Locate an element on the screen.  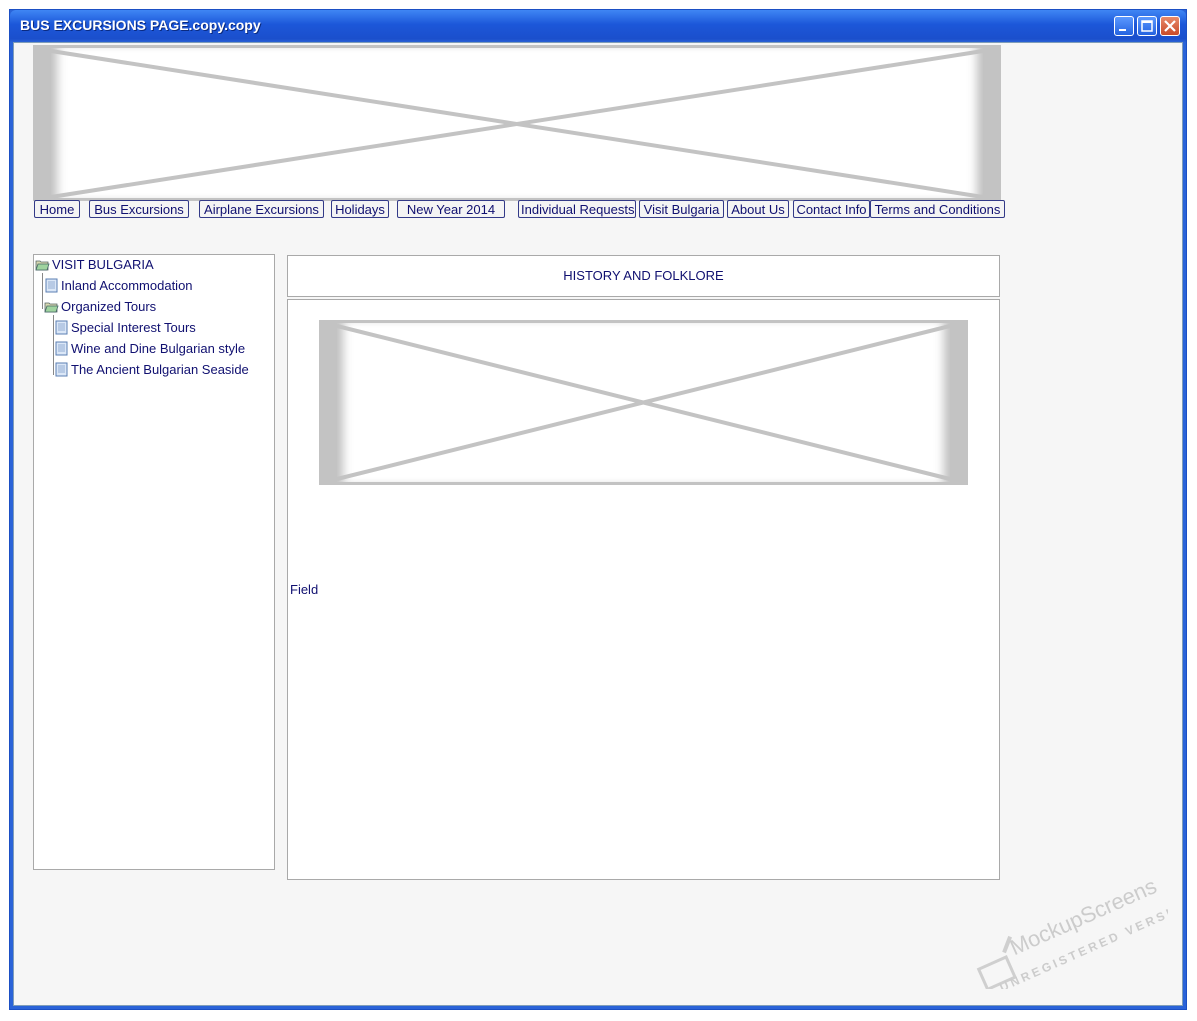
nav-airplane-excursions-button: Airplane Excursions is located at coordinates (261, 209).